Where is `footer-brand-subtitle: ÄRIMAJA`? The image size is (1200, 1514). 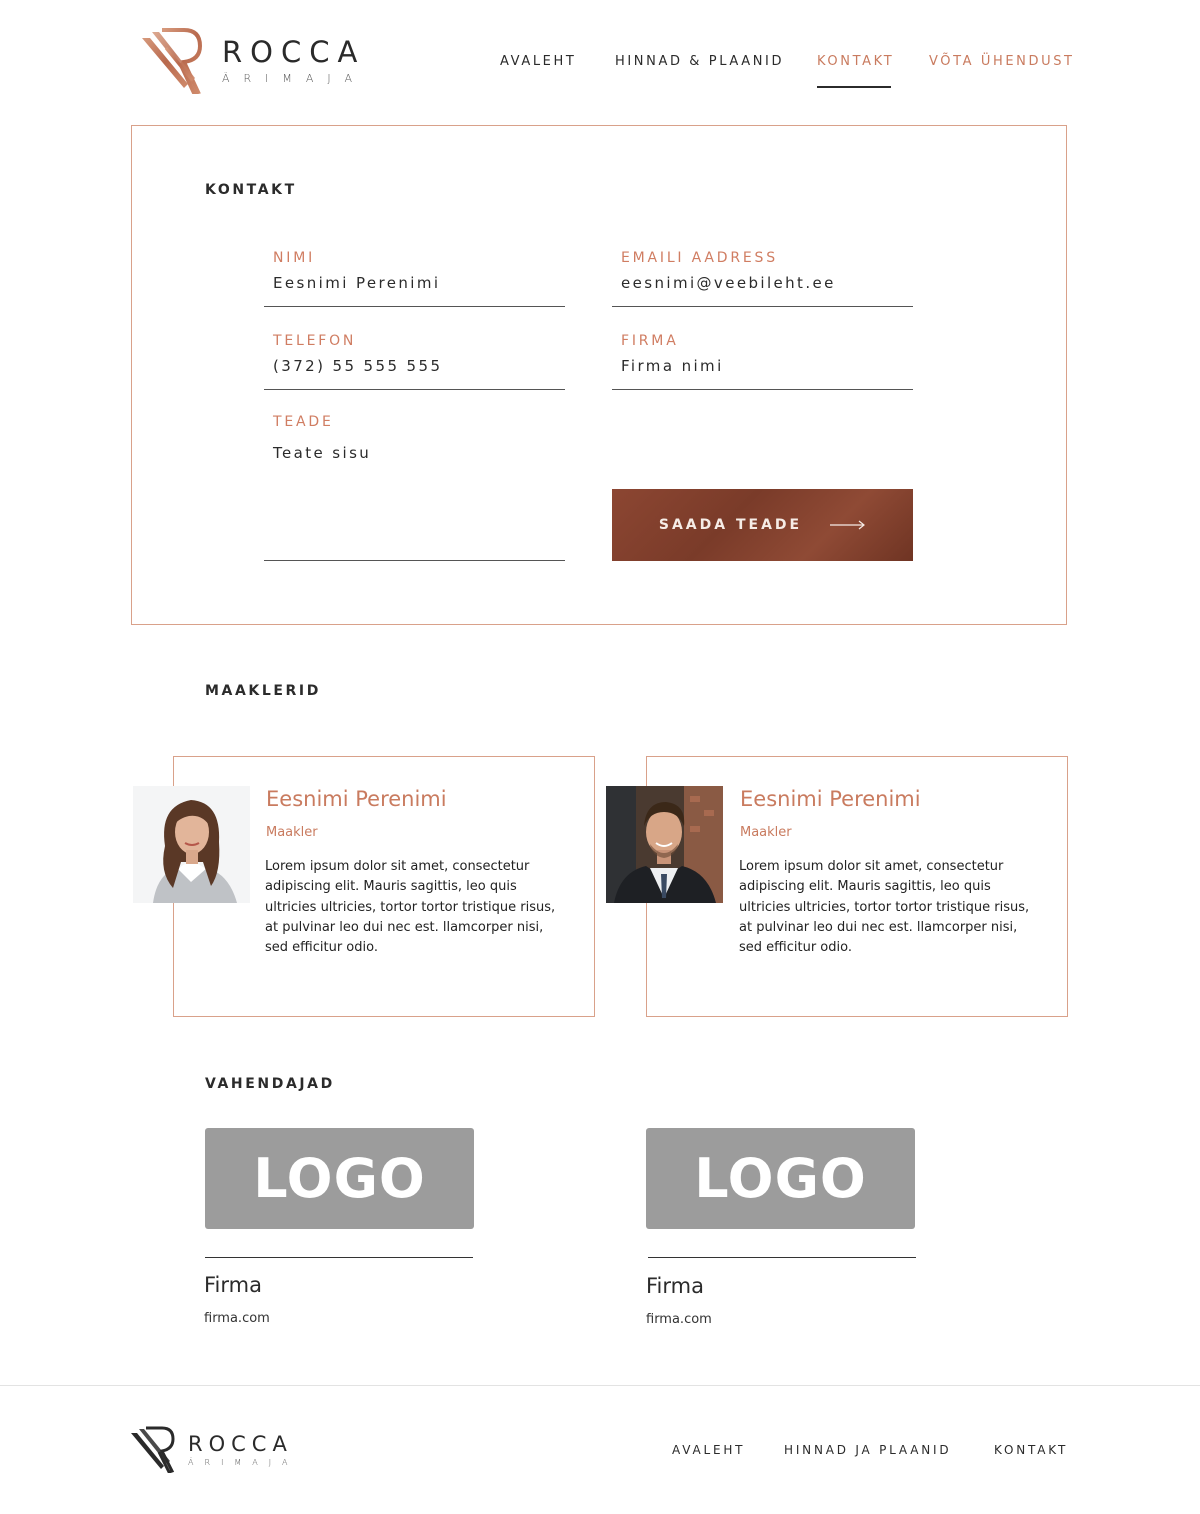 footer-brand-subtitle: ÄRIMAJA is located at coordinates (243, 1462).